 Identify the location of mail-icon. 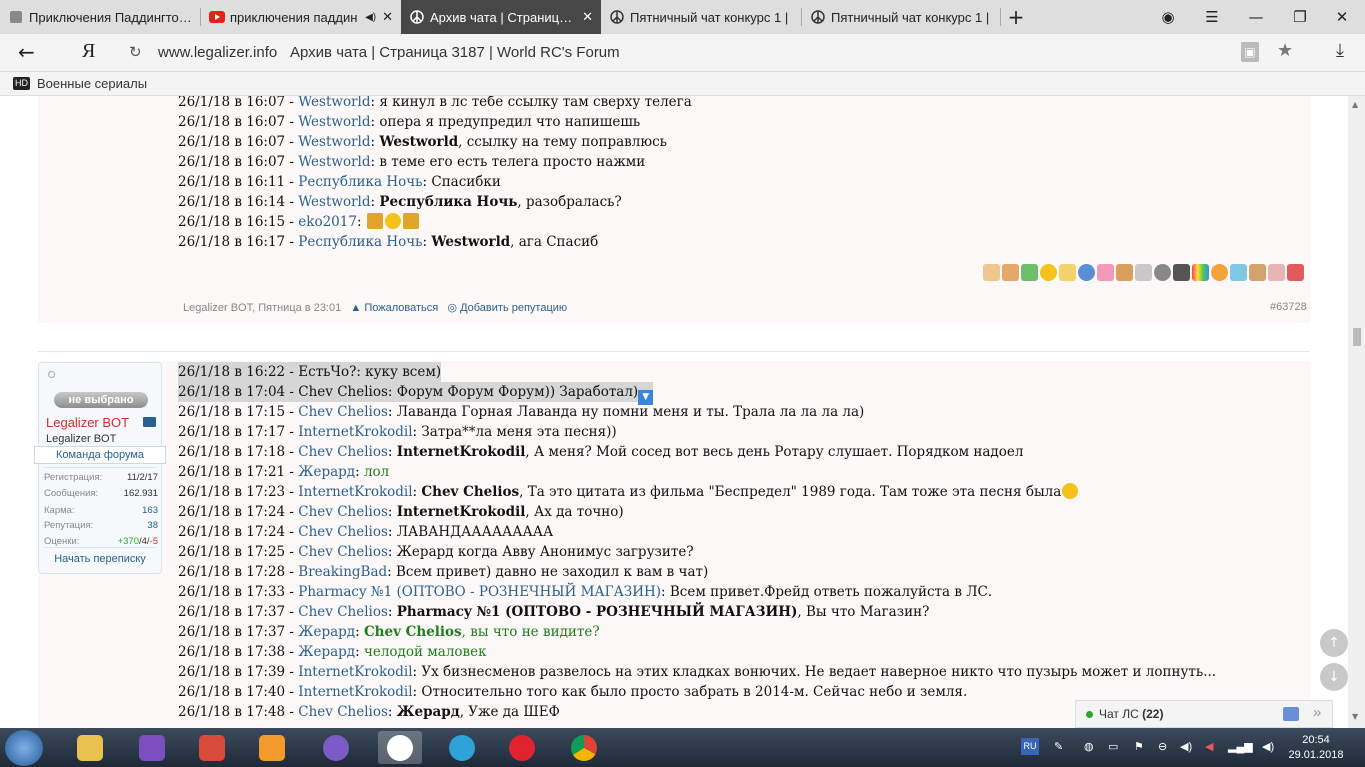
(149, 422).